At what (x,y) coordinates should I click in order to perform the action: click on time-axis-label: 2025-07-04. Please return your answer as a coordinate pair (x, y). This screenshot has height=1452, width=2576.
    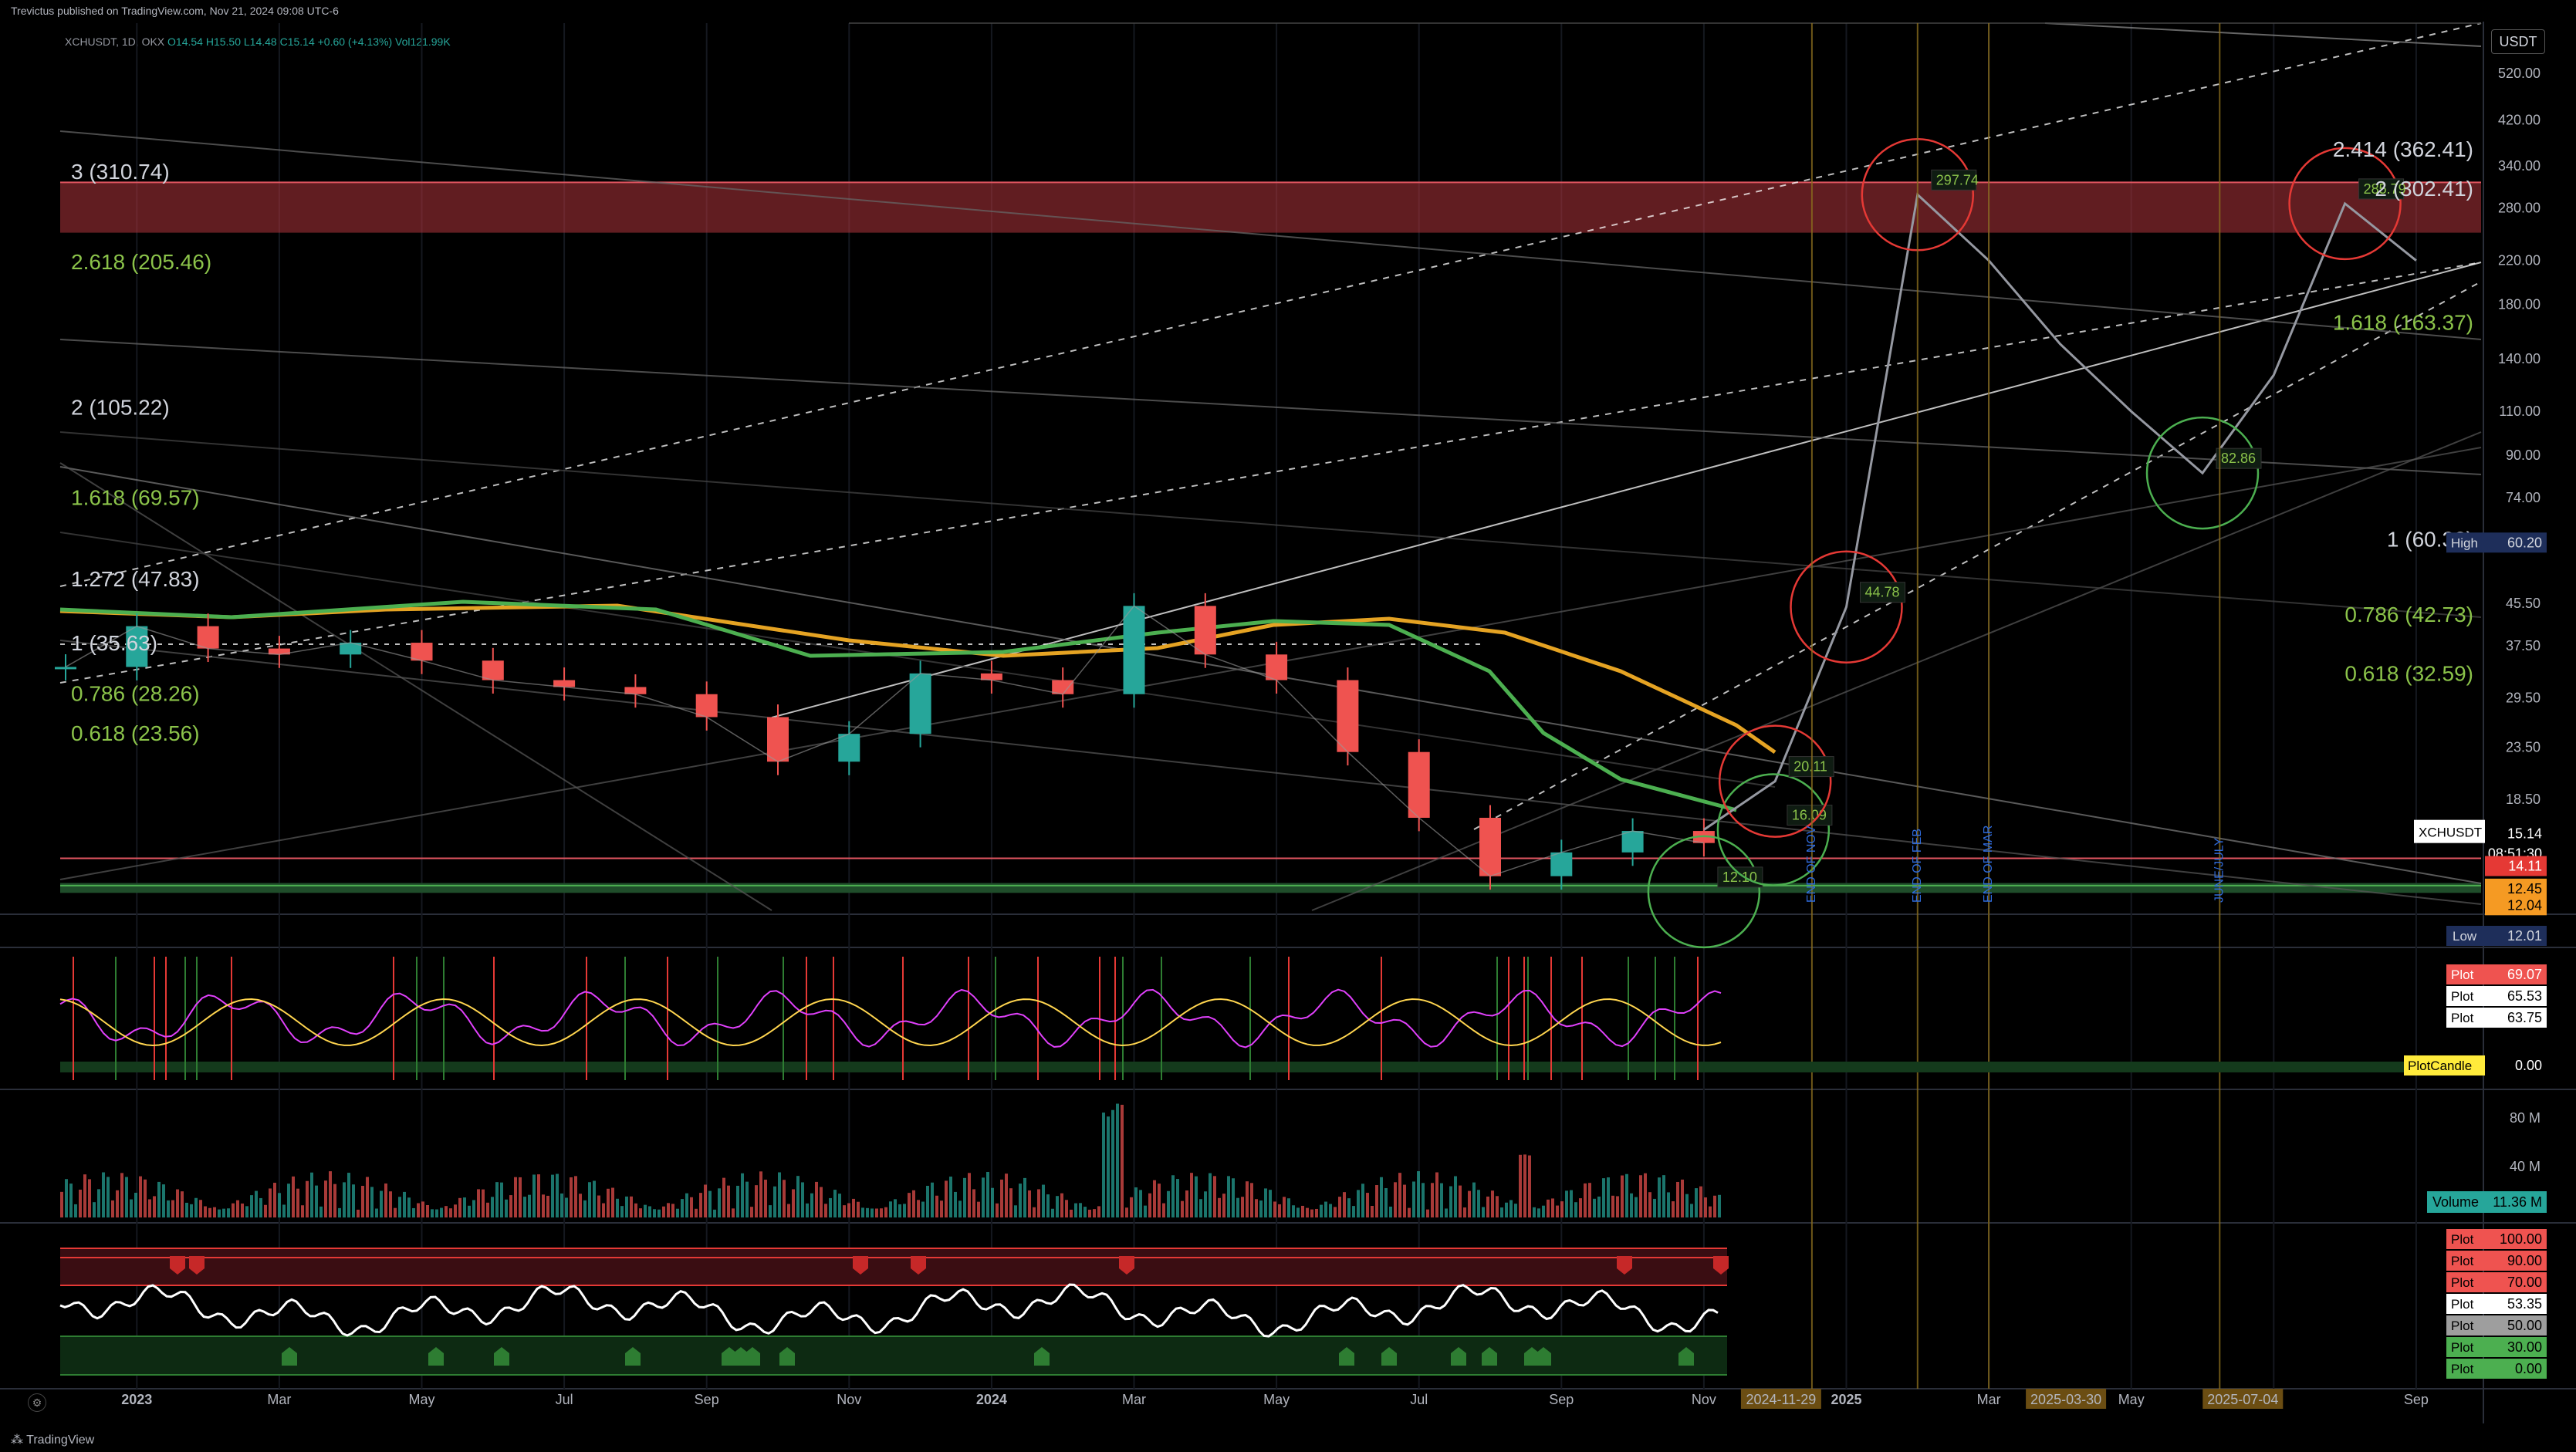
    Looking at the image, I should click on (2242, 1399).